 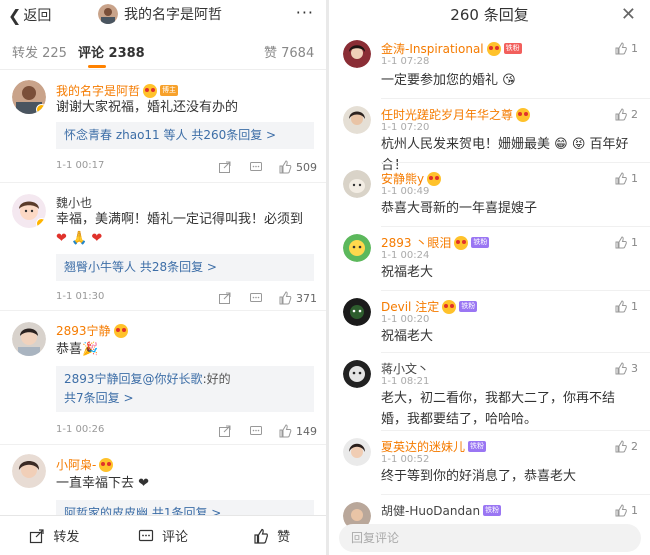 What do you see at coordinates (178, 267) in the screenshot?
I see `reply-count-link: 共28条回复 >` at bounding box center [178, 267].